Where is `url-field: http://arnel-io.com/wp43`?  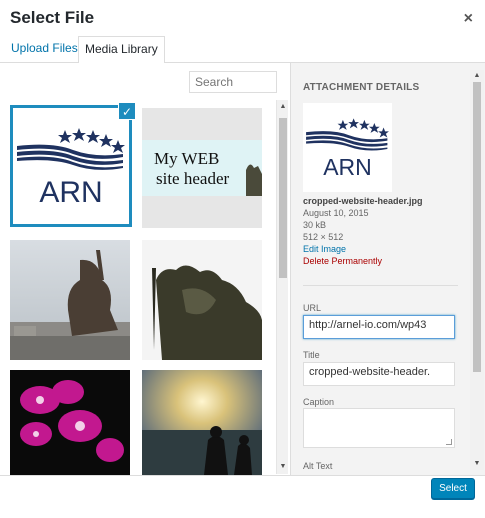
url-field: http://arnel-io.com/wp43 is located at coordinates (379, 327).